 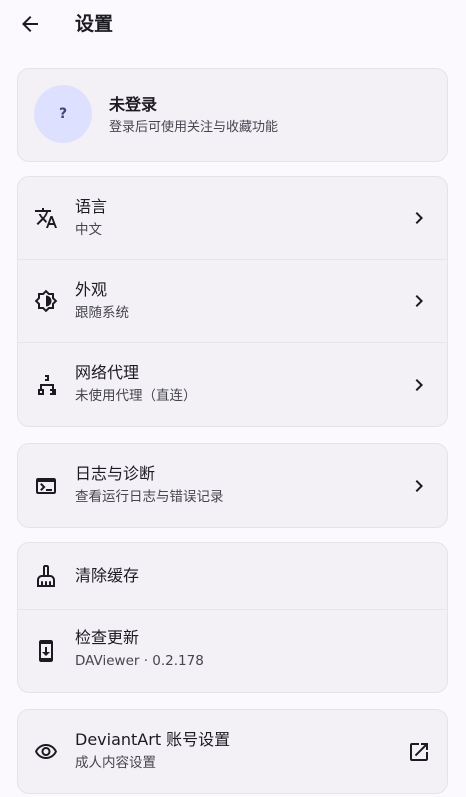 I want to click on top-app-bar: 设置, so click(x=233, y=24).